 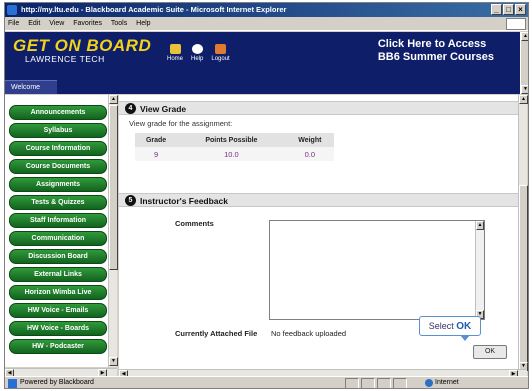 I want to click on menu-help: Help, so click(x=143, y=23).